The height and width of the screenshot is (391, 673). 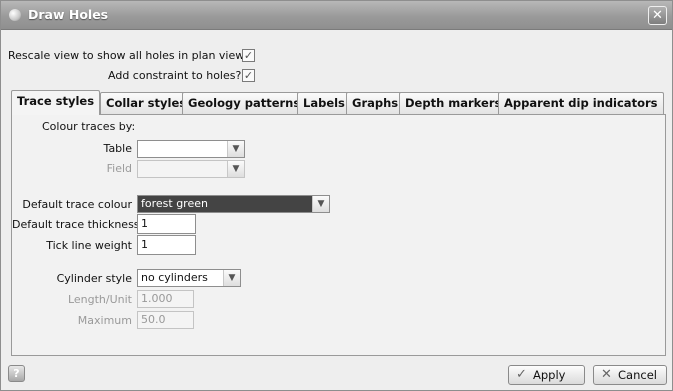 What do you see at coordinates (89, 245) in the screenshot?
I see `tick-line-weight-label: Tick line weight` at bounding box center [89, 245].